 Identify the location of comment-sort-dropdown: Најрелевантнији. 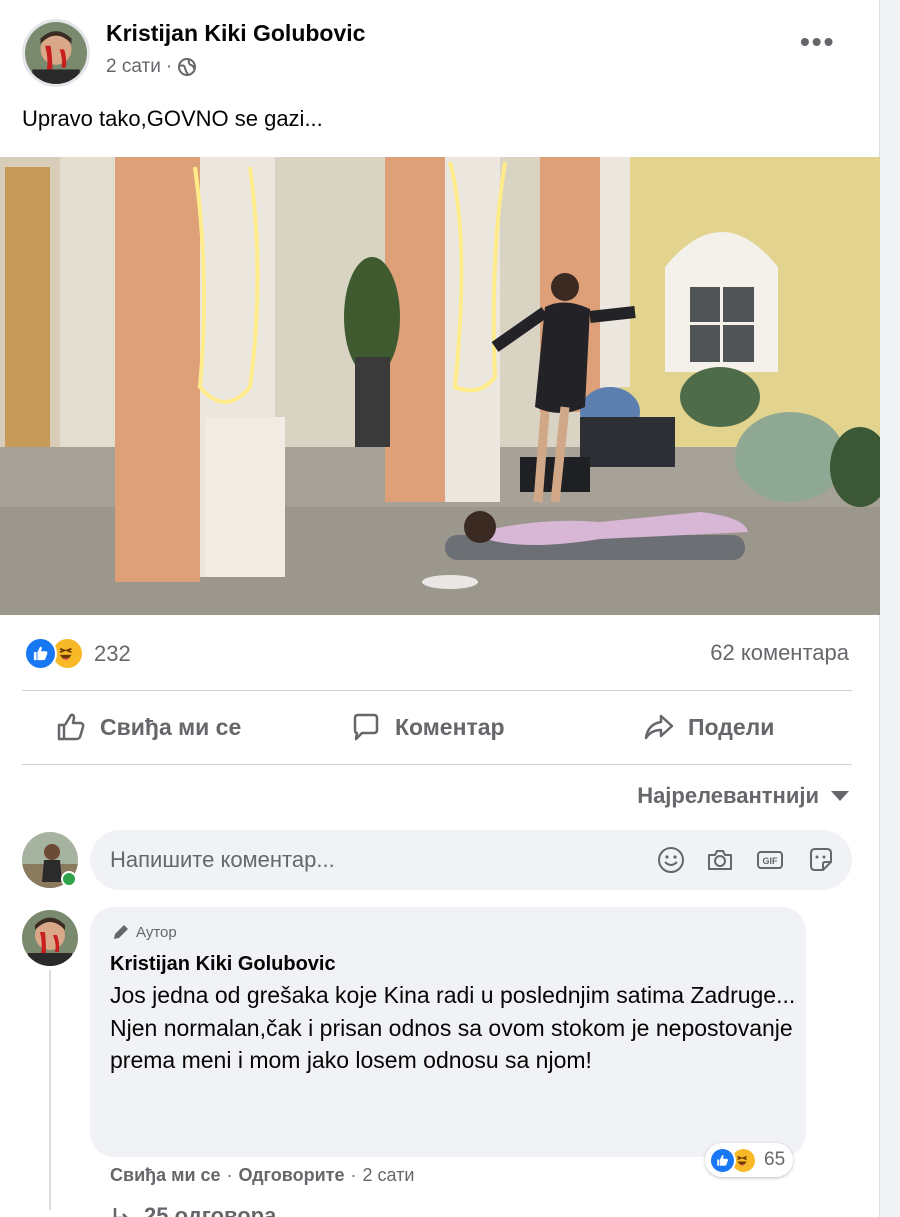
(743, 796).